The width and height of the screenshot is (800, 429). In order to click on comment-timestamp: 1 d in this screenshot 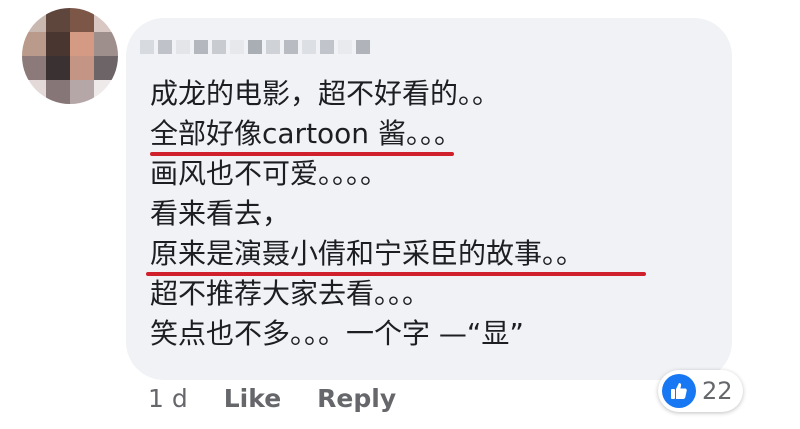, I will do `click(168, 398)`.